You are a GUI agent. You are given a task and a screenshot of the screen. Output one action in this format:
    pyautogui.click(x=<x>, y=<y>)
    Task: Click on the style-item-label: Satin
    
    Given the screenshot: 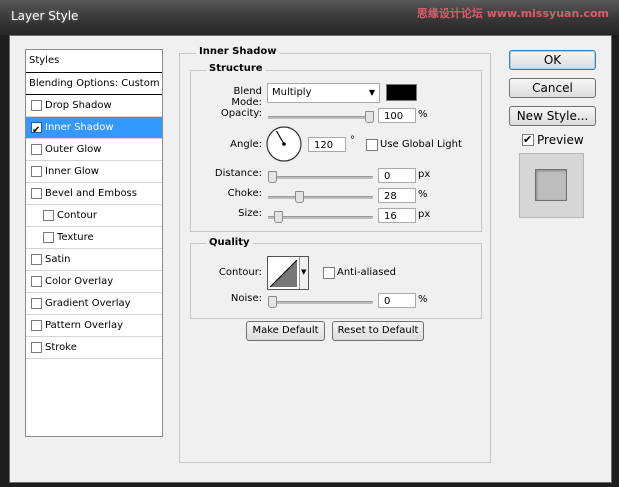 What is the action you would take?
    pyautogui.click(x=58, y=259)
    